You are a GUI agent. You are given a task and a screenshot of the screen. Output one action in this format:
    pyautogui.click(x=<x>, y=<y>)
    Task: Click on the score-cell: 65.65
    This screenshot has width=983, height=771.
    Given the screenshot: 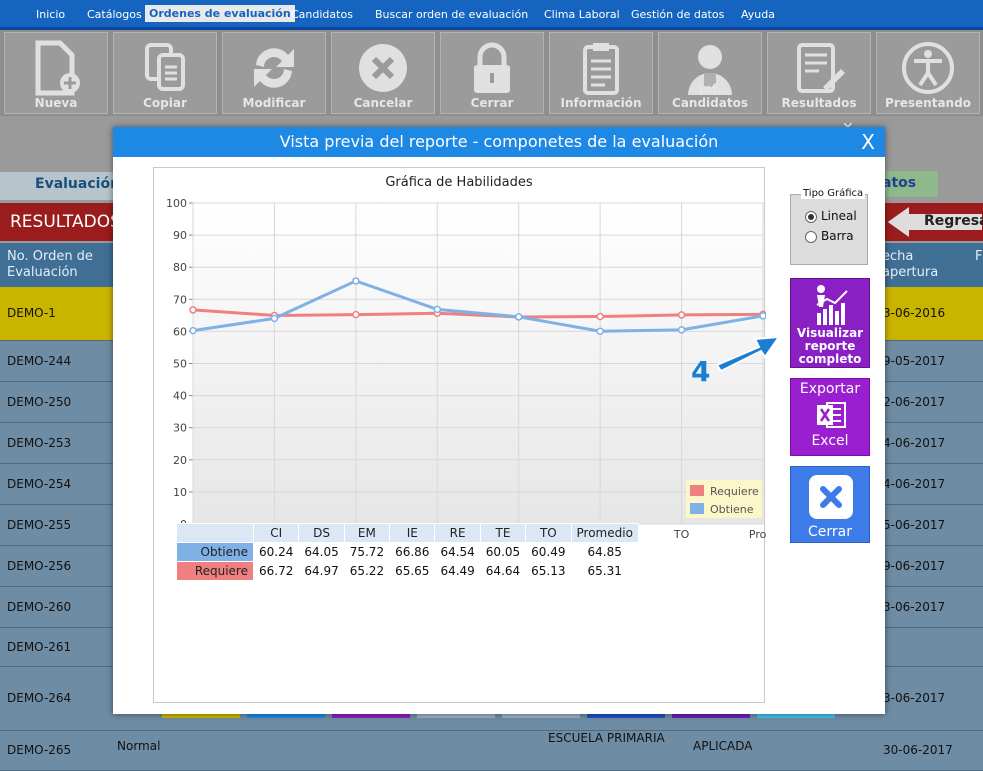 What is the action you would take?
    pyautogui.click(x=412, y=571)
    